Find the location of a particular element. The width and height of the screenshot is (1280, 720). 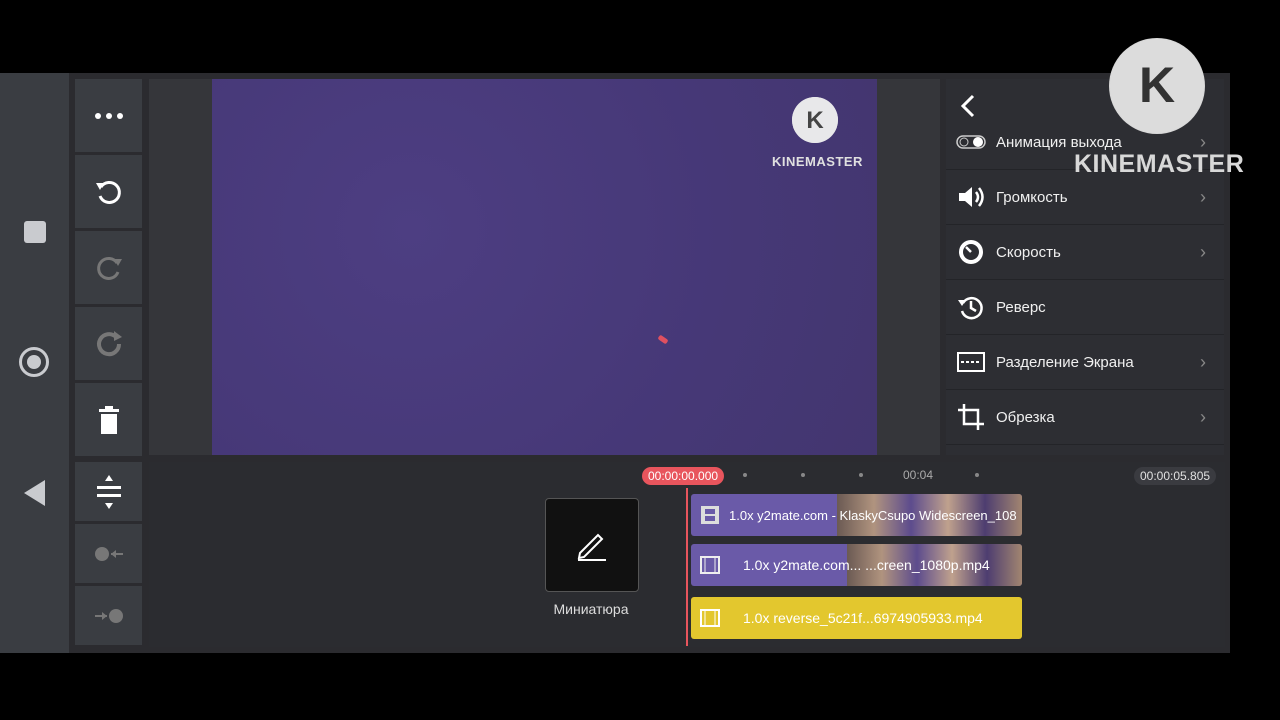

panel-item-split-screen: Разделение Экрана › is located at coordinates (1085, 362).